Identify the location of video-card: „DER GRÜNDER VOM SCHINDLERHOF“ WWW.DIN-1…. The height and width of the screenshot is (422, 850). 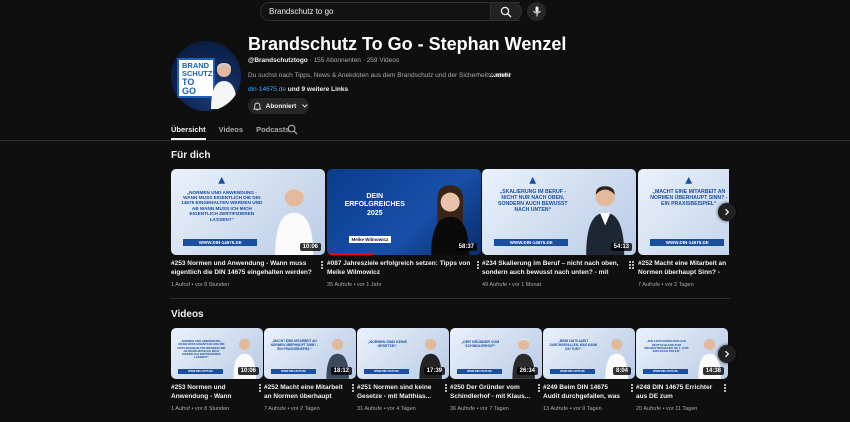
(496, 370).